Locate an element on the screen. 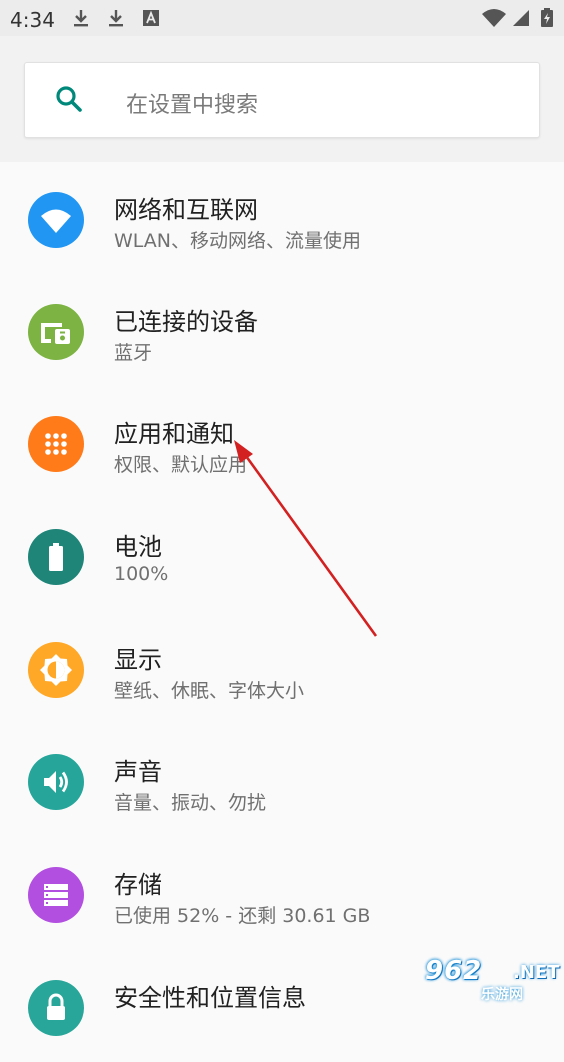 Image resolution: width=564 pixels, height=1062 pixels. search-icon is located at coordinates (69, 99).